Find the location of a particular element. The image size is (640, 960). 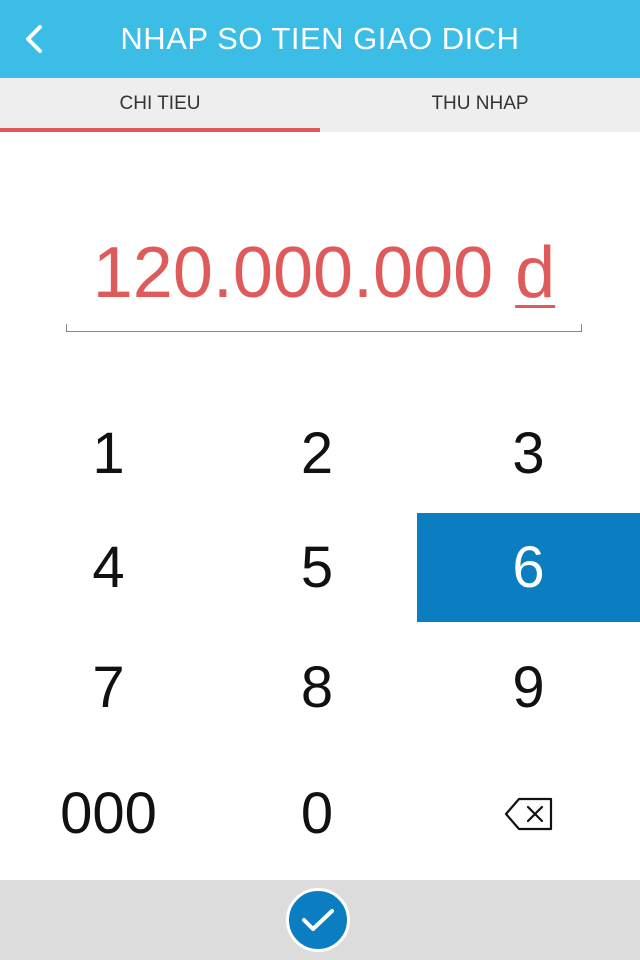

key-6: 6 is located at coordinates (528, 567).